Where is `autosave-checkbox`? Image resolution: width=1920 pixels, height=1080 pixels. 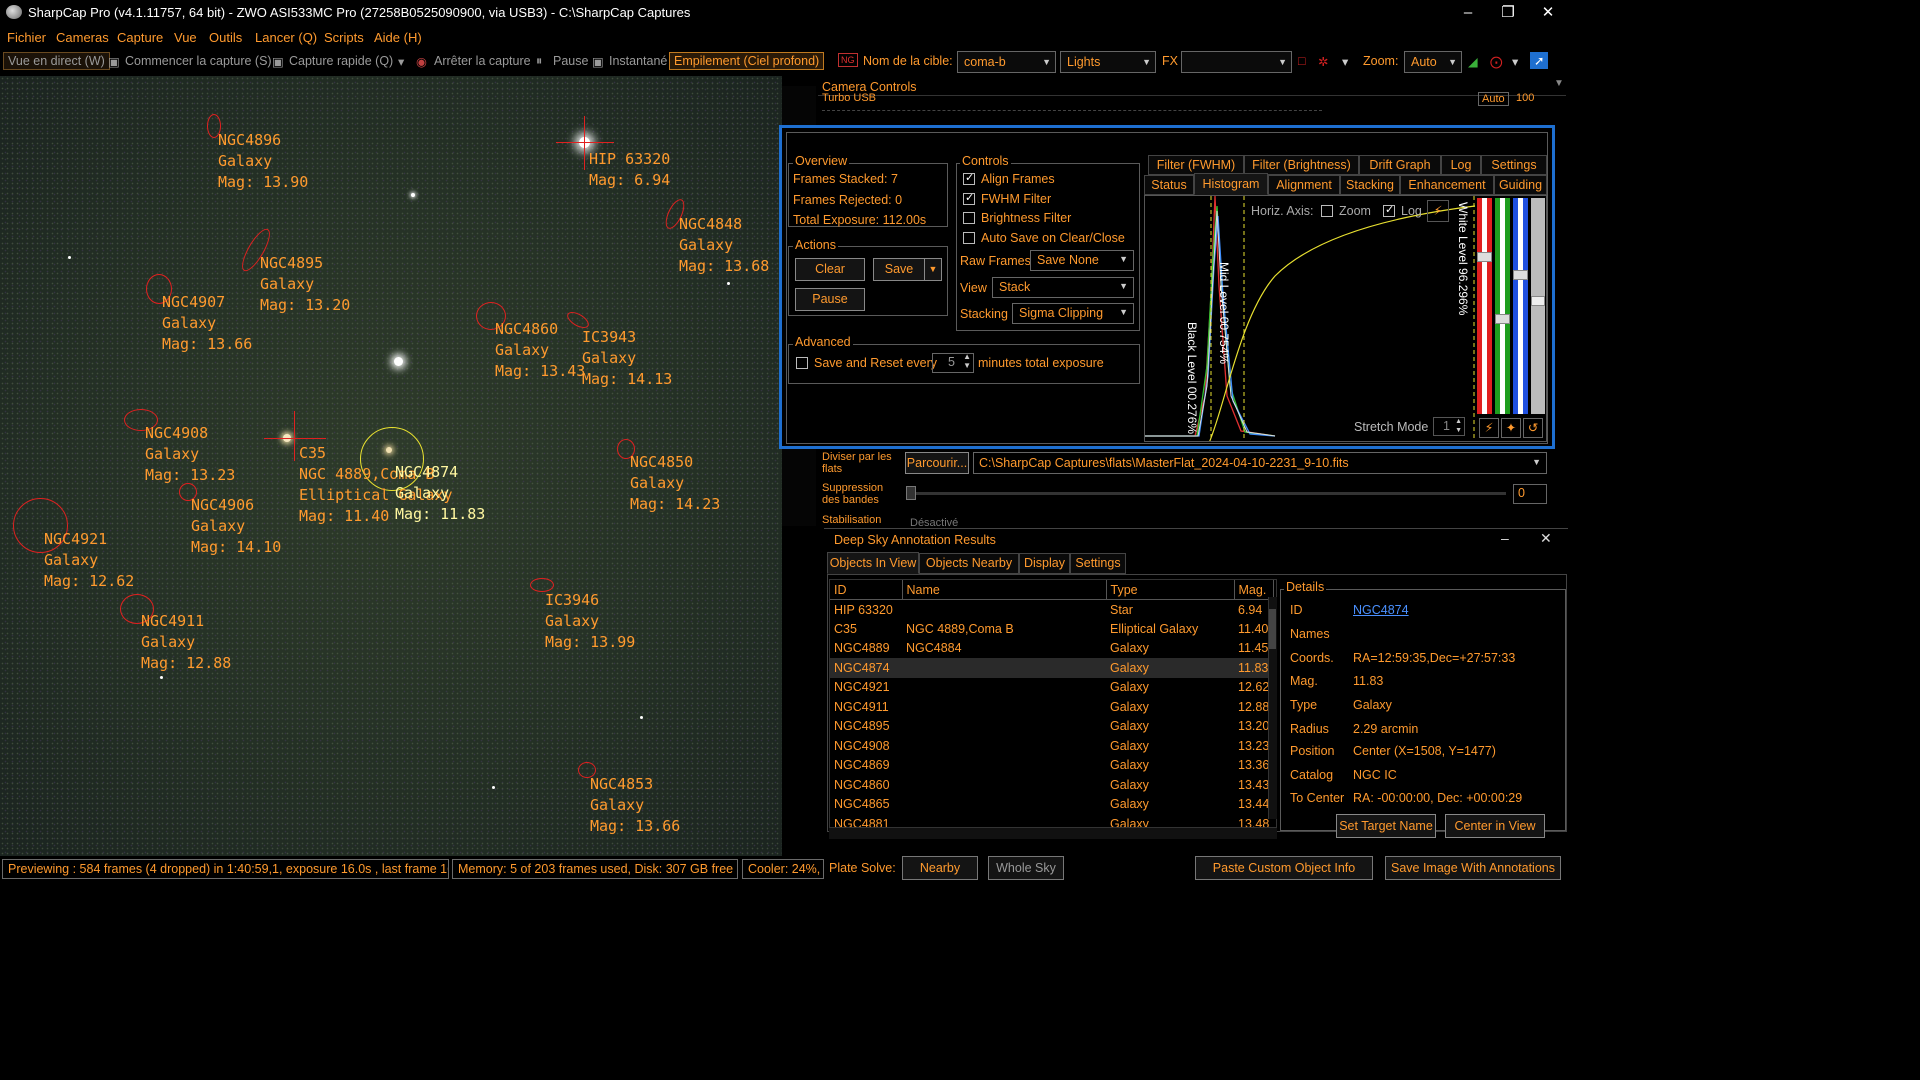 autosave-checkbox is located at coordinates (969, 238).